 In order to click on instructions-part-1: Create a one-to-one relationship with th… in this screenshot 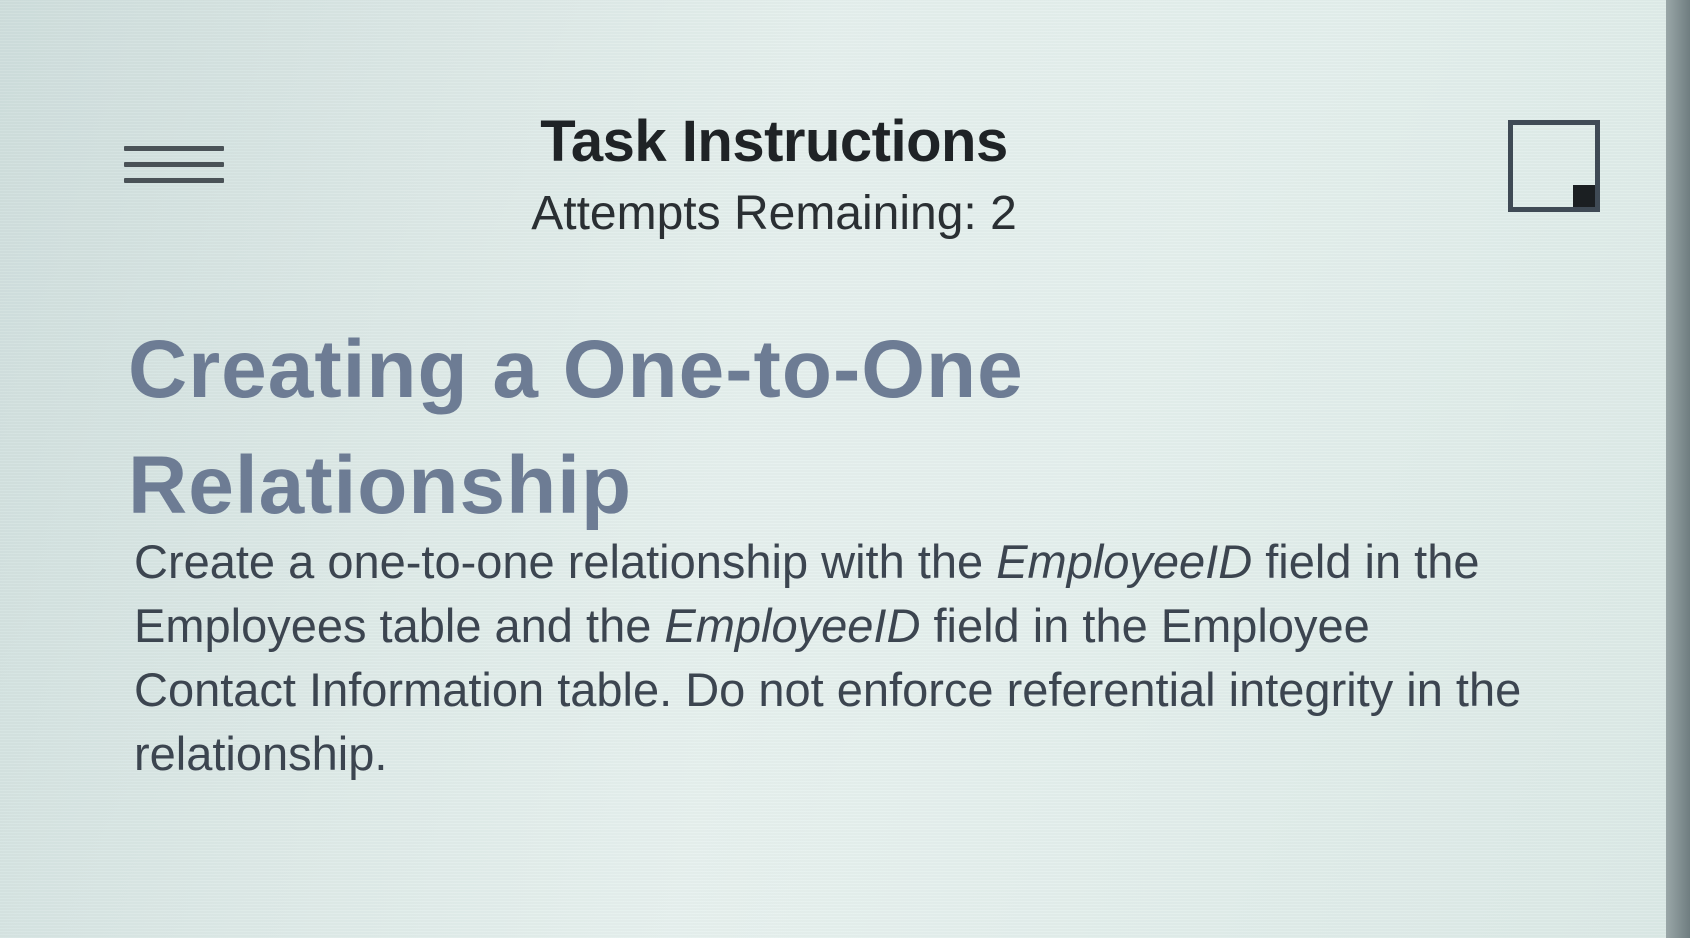, I will do `click(565, 561)`.